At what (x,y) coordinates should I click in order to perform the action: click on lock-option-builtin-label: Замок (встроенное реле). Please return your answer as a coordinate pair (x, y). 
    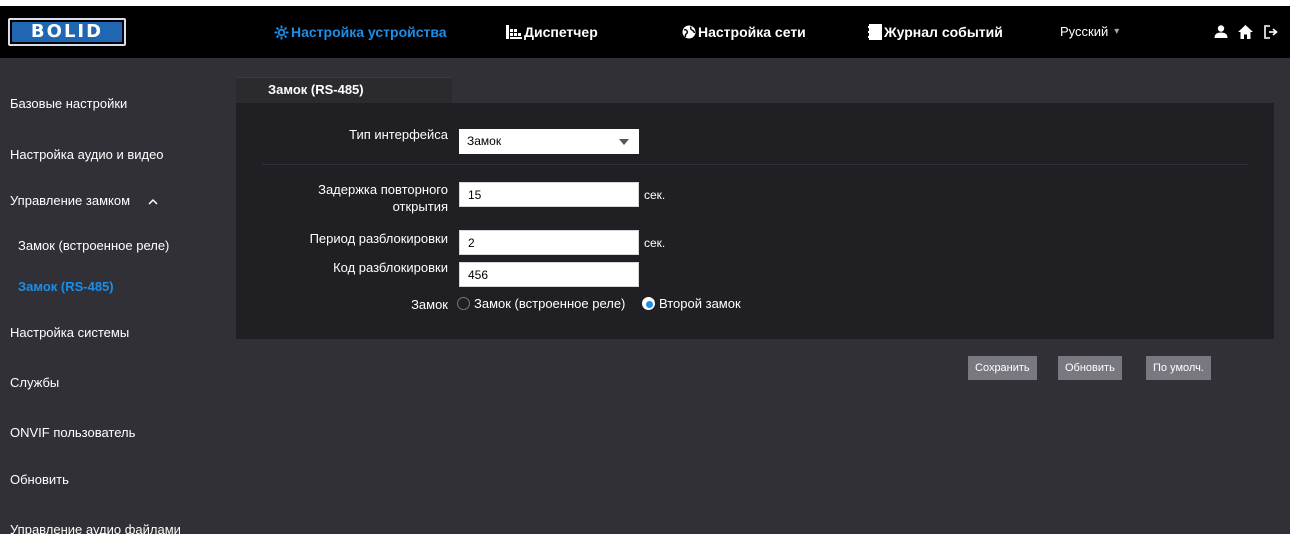
    Looking at the image, I should click on (550, 303).